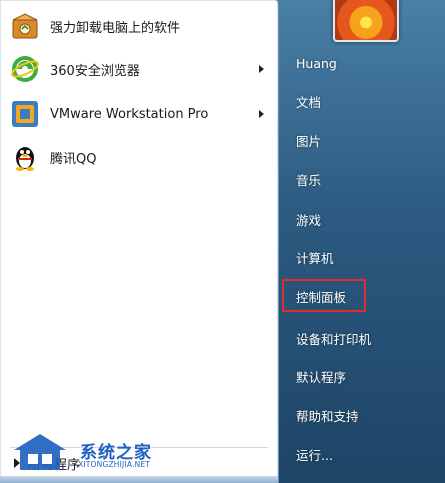 The width and height of the screenshot is (445, 483). I want to click on menu-item-devices-printers: 设备和打印机, so click(363, 338).